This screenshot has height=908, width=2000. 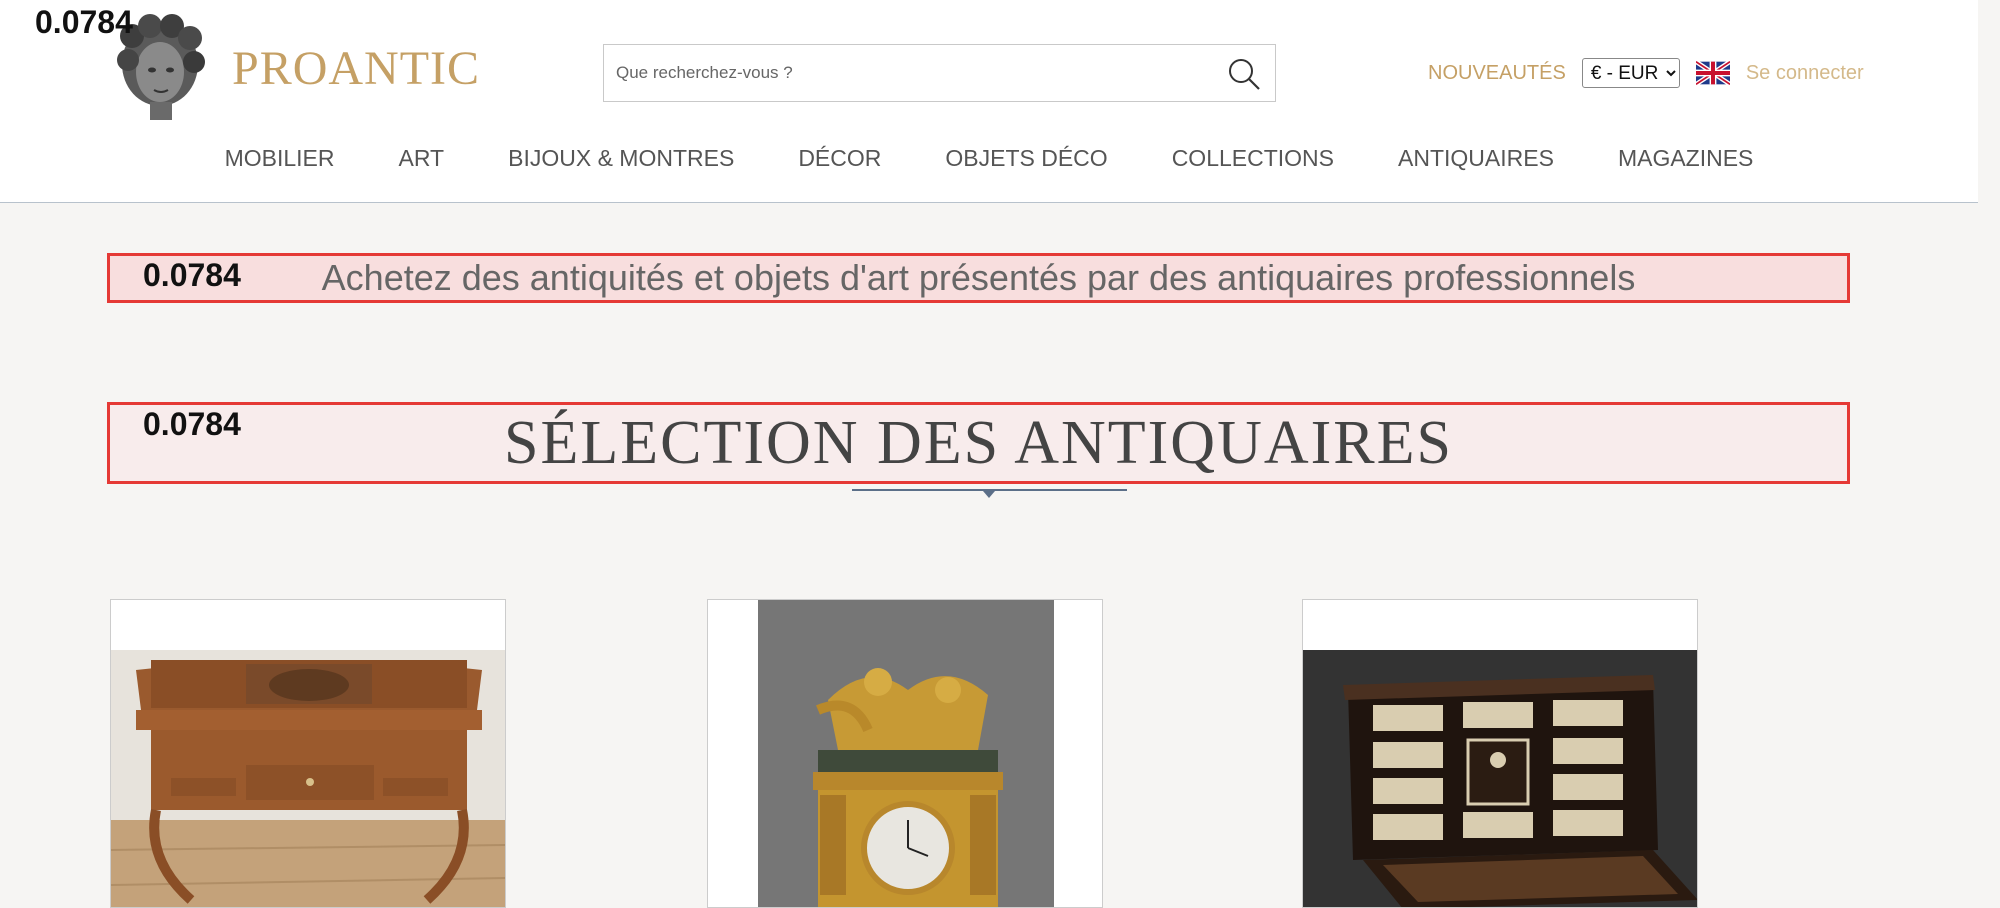 What do you see at coordinates (989, 494) in the screenshot?
I see `divider-caret-icon` at bounding box center [989, 494].